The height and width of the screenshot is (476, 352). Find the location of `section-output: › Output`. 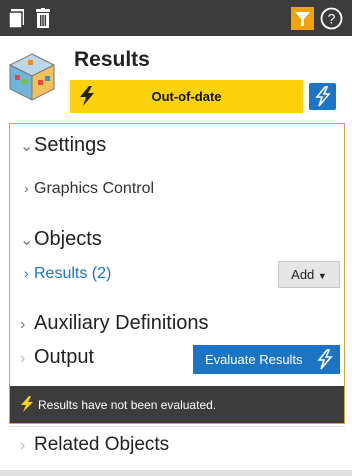

section-output: › Output is located at coordinates (57, 357).